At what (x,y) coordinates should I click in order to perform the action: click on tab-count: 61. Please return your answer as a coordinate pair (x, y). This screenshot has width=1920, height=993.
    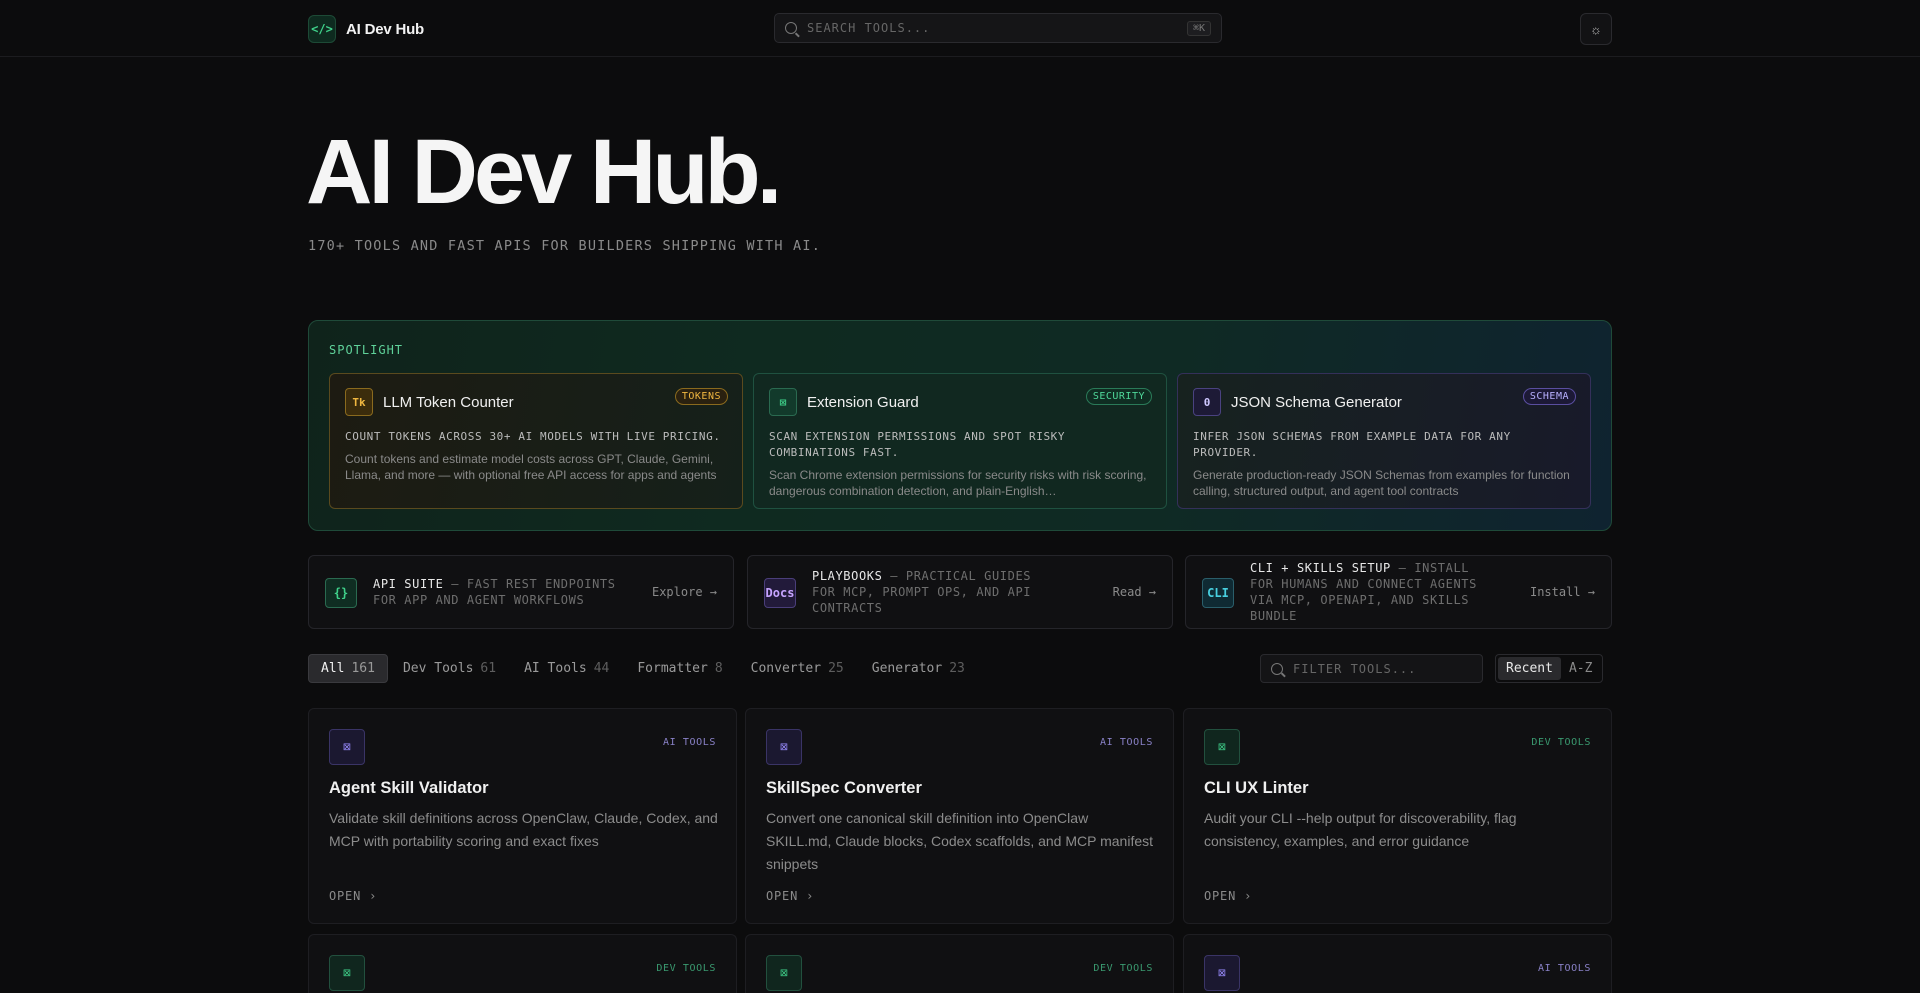
    Looking at the image, I should click on (488, 668).